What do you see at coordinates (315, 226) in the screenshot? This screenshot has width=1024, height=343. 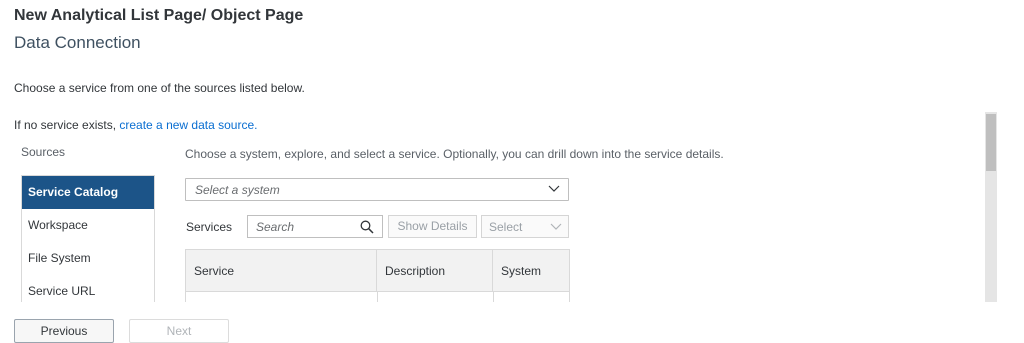 I see `search-input: Search` at bounding box center [315, 226].